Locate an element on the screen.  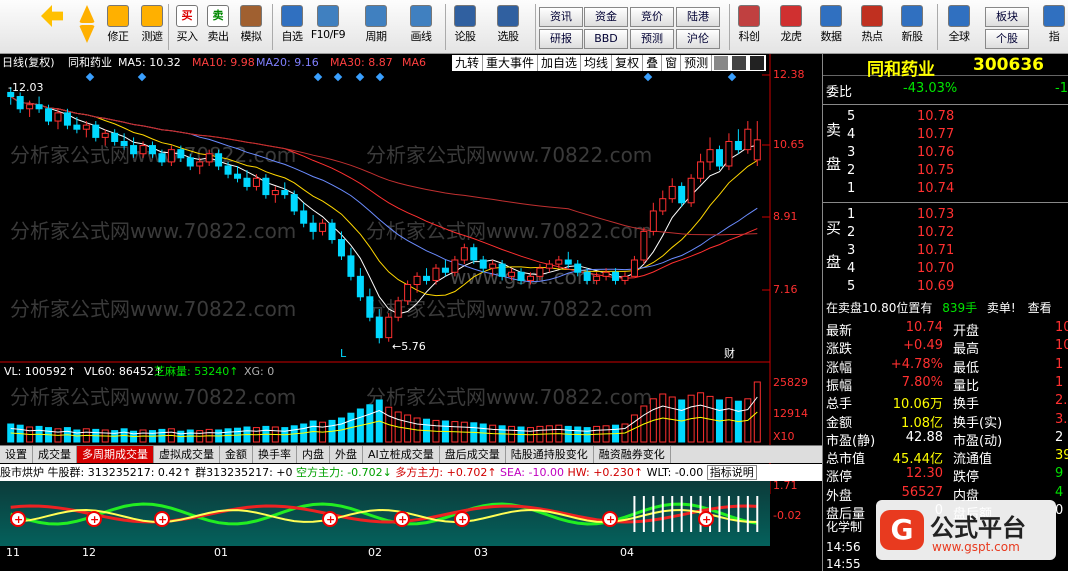
buy-box-row-0: 1 10.73 is located at coordinates (945, 215).